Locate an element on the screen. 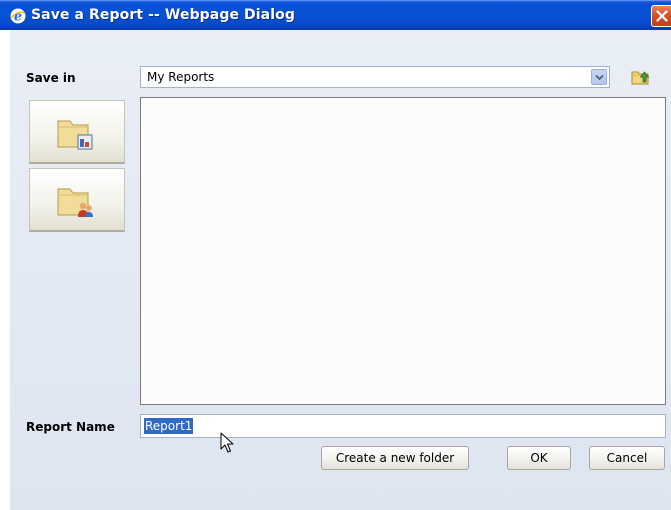 The image size is (671, 510). report-name-input: Report1 is located at coordinates (403, 426).